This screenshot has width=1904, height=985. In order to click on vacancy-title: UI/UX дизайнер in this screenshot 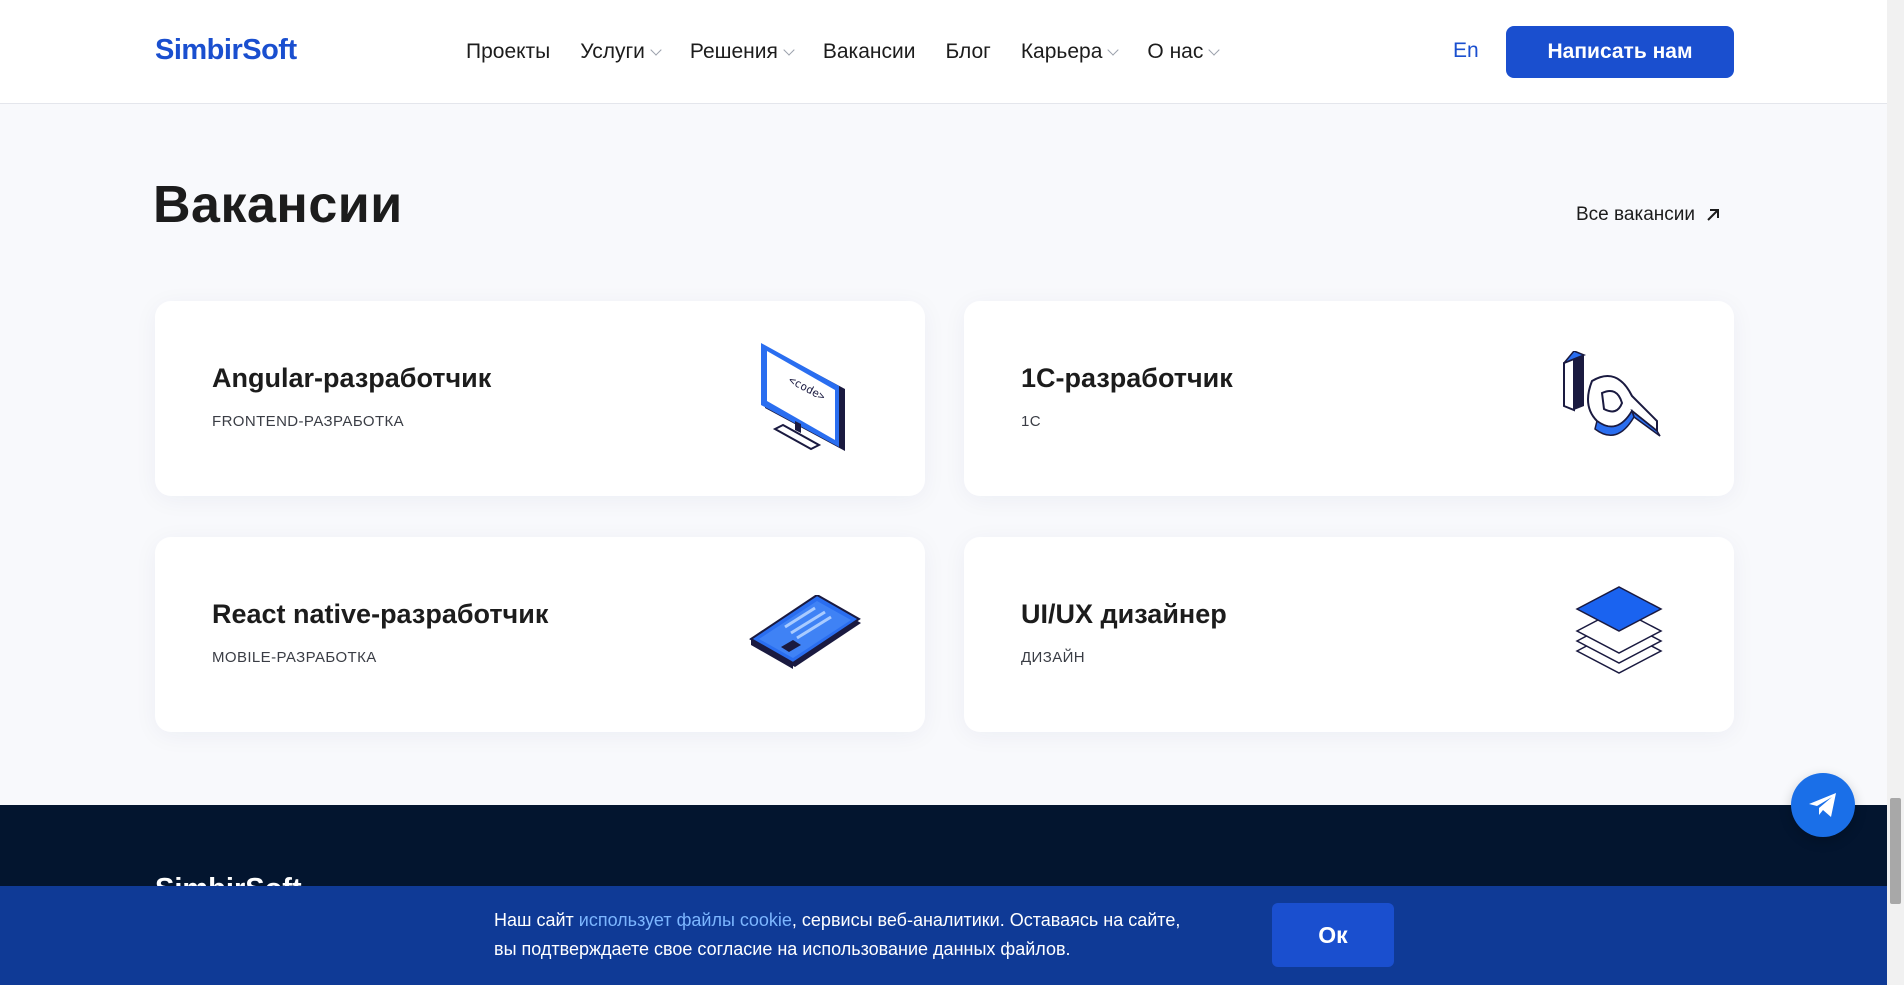, I will do `click(1124, 614)`.